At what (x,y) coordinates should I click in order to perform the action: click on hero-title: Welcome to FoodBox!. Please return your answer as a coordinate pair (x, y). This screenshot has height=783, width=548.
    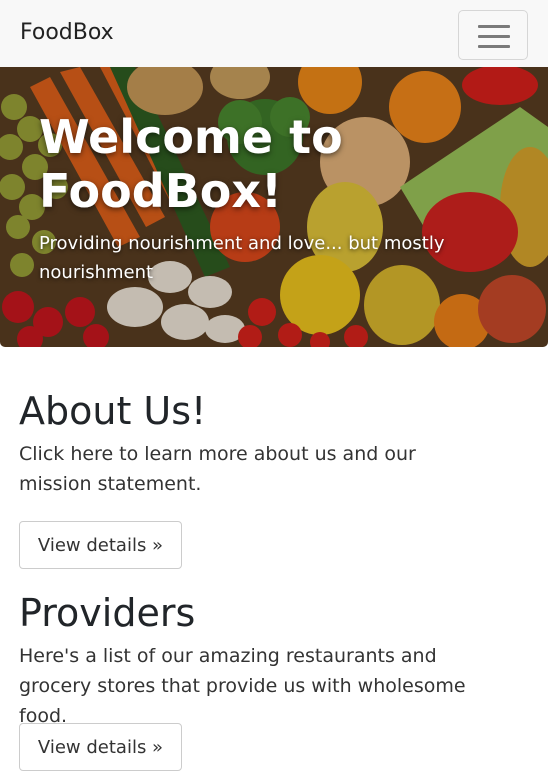
    Looking at the image, I should click on (191, 164).